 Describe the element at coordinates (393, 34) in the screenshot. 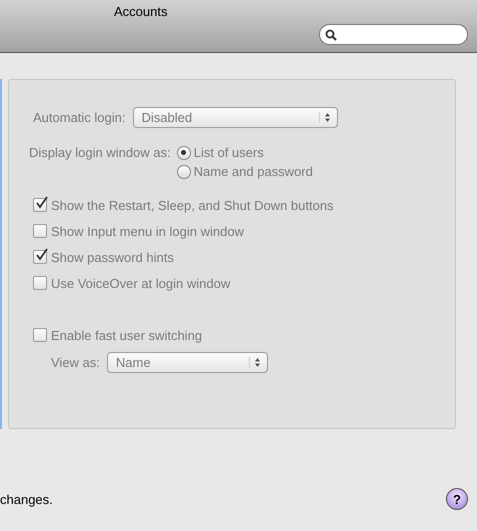

I see `search-field` at that location.